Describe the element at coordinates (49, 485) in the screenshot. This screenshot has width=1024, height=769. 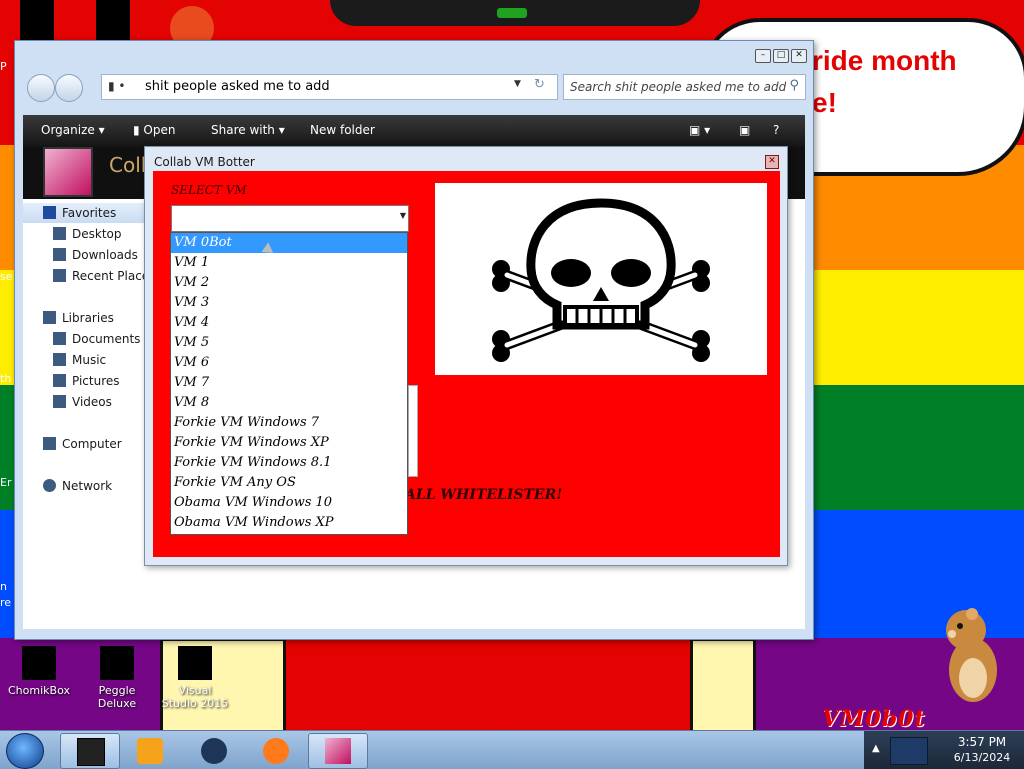
I see `network-icon` at that location.